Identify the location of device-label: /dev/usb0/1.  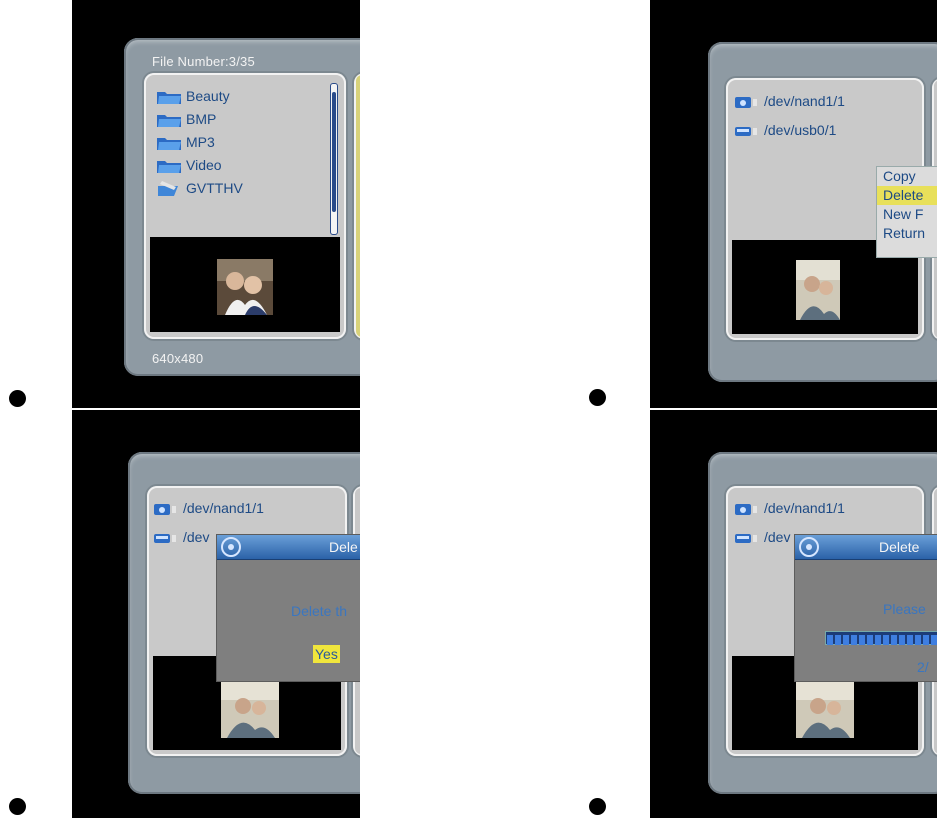
(800, 130).